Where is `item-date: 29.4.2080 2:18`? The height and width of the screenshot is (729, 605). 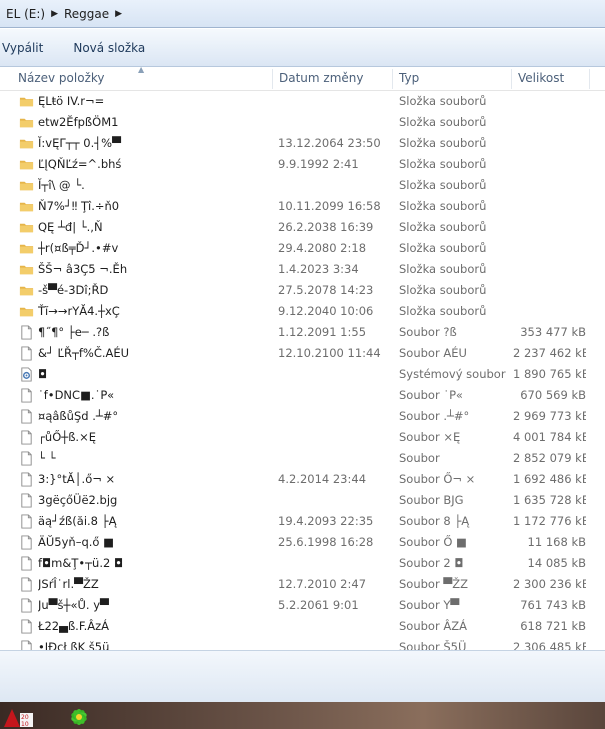 item-date: 29.4.2080 2:18 is located at coordinates (322, 248).